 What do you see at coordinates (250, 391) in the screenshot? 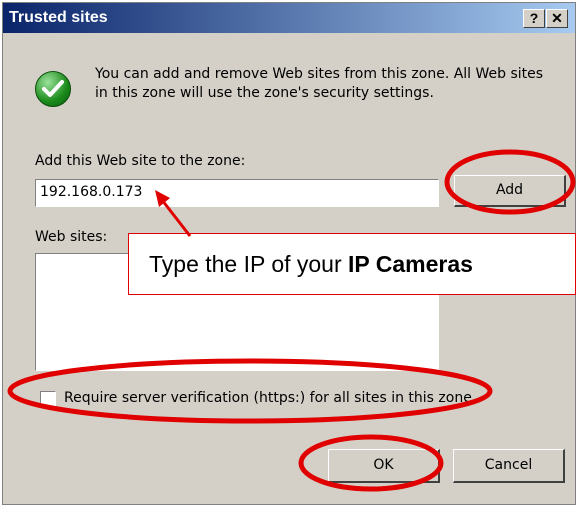
I see `checkbox-highlight-ellipse` at bounding box center [250, 391].